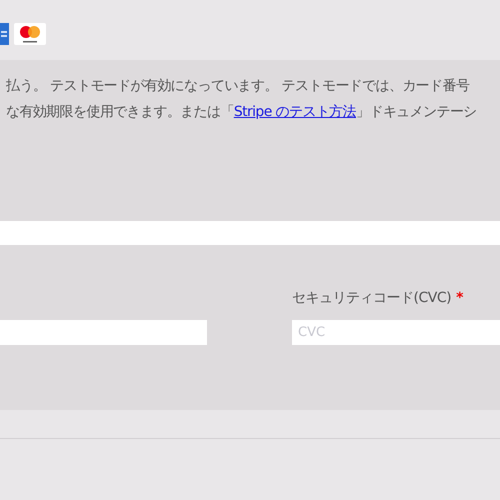 The width and height of the screenshot is (500, 500). Describe the element at coordinates (120, 112) in the screenshot. I see `notice-text: な有効期限を使用できます。または「` at that location.